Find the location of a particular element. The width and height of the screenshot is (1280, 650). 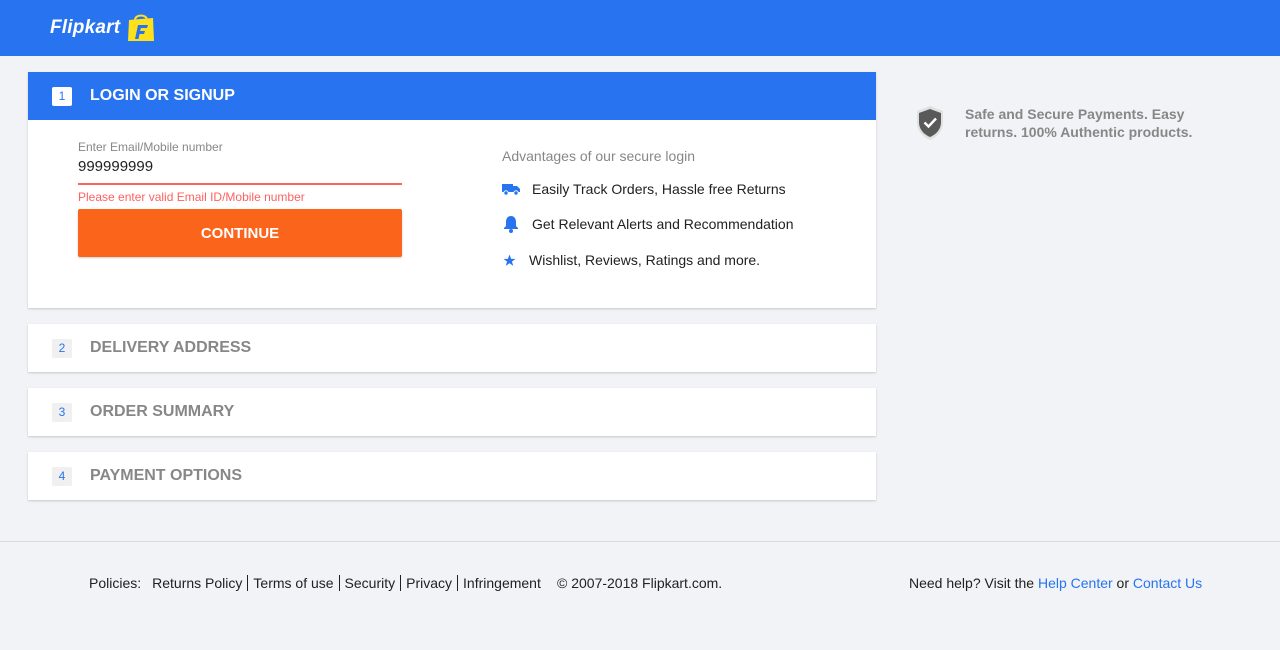

continue-button: CONTINUE is located at coordinates (240, 233).